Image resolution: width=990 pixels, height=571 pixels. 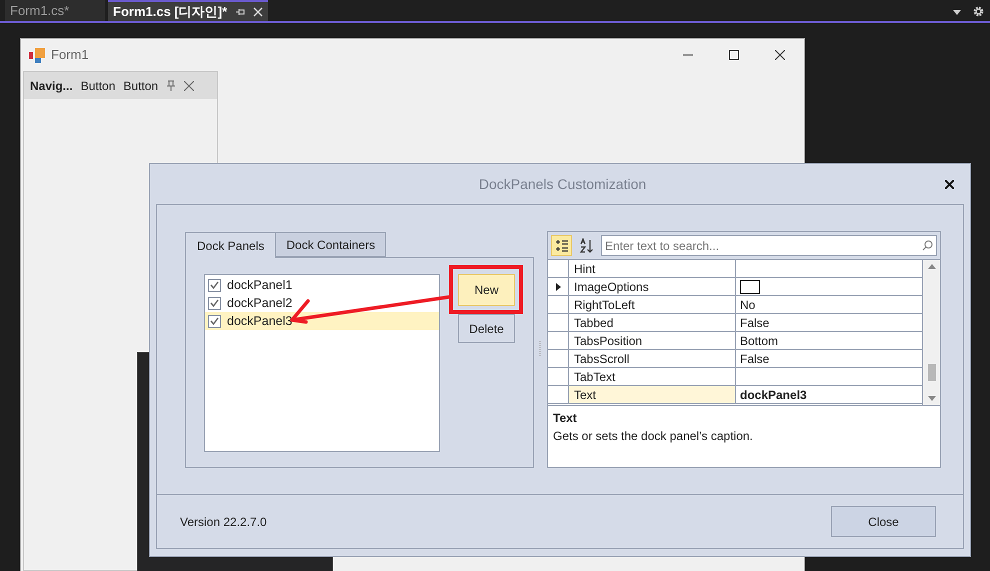 I want to click on panel-name: dockPanel3, so click(x=259, y=321).